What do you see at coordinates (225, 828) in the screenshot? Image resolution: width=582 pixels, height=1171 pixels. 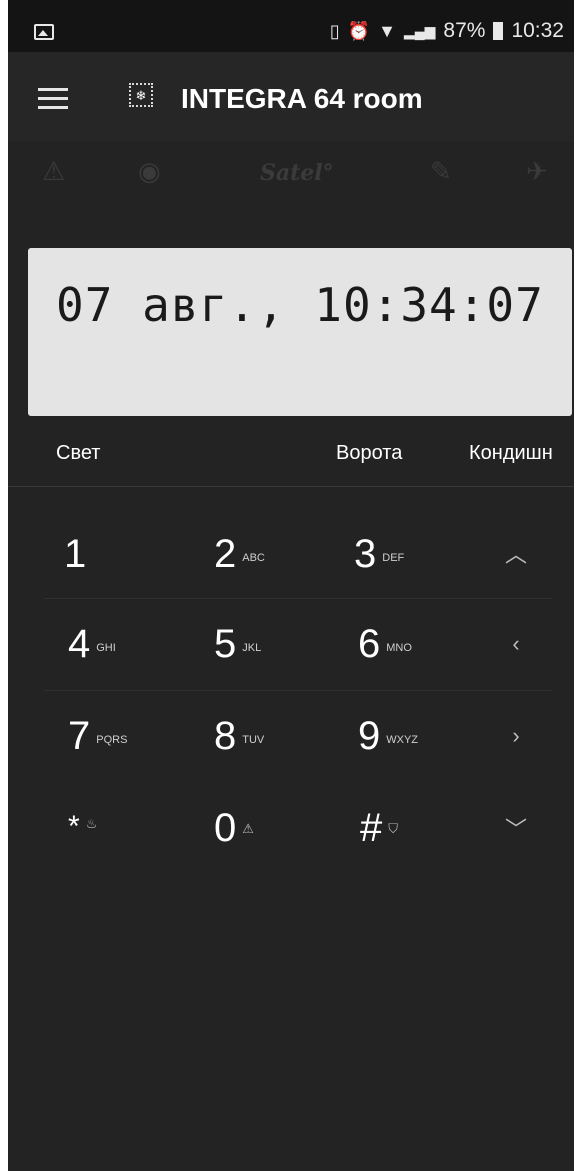 I see `key-digit: 0` at bounding box center [225, 828].